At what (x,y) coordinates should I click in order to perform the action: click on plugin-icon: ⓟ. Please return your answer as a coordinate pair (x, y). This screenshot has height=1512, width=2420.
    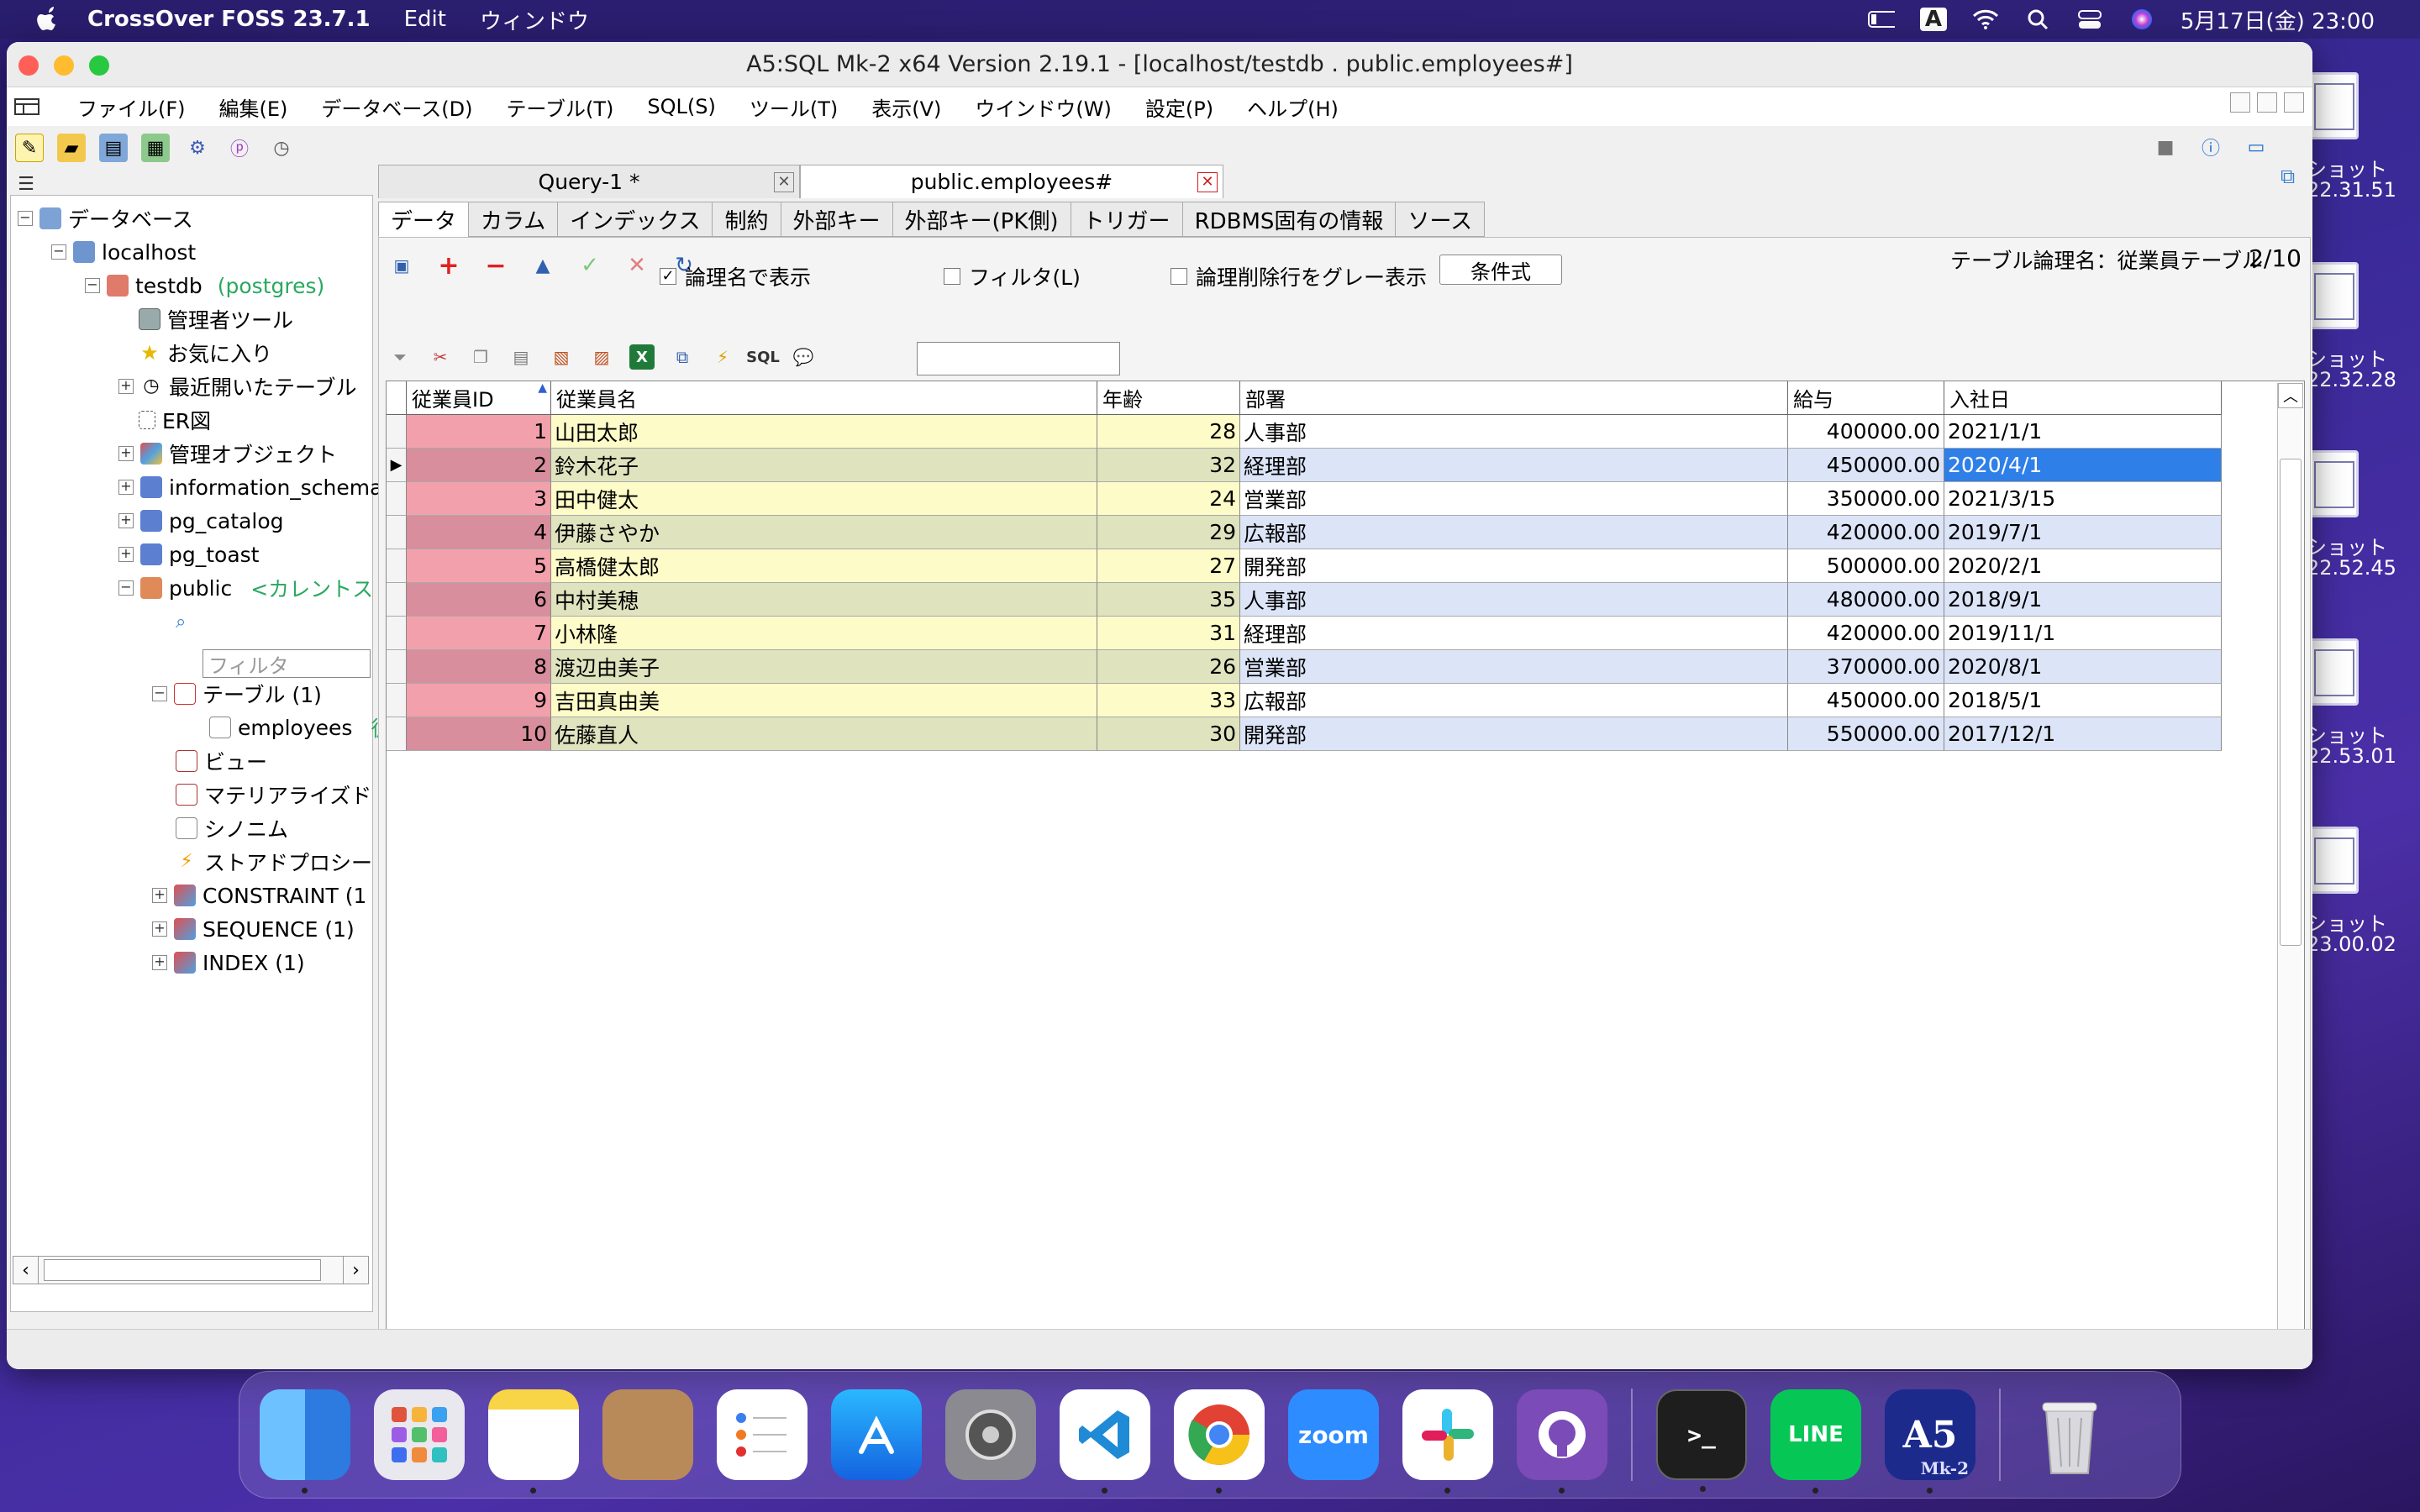
    Looking at the image, I should click on (240, 148).